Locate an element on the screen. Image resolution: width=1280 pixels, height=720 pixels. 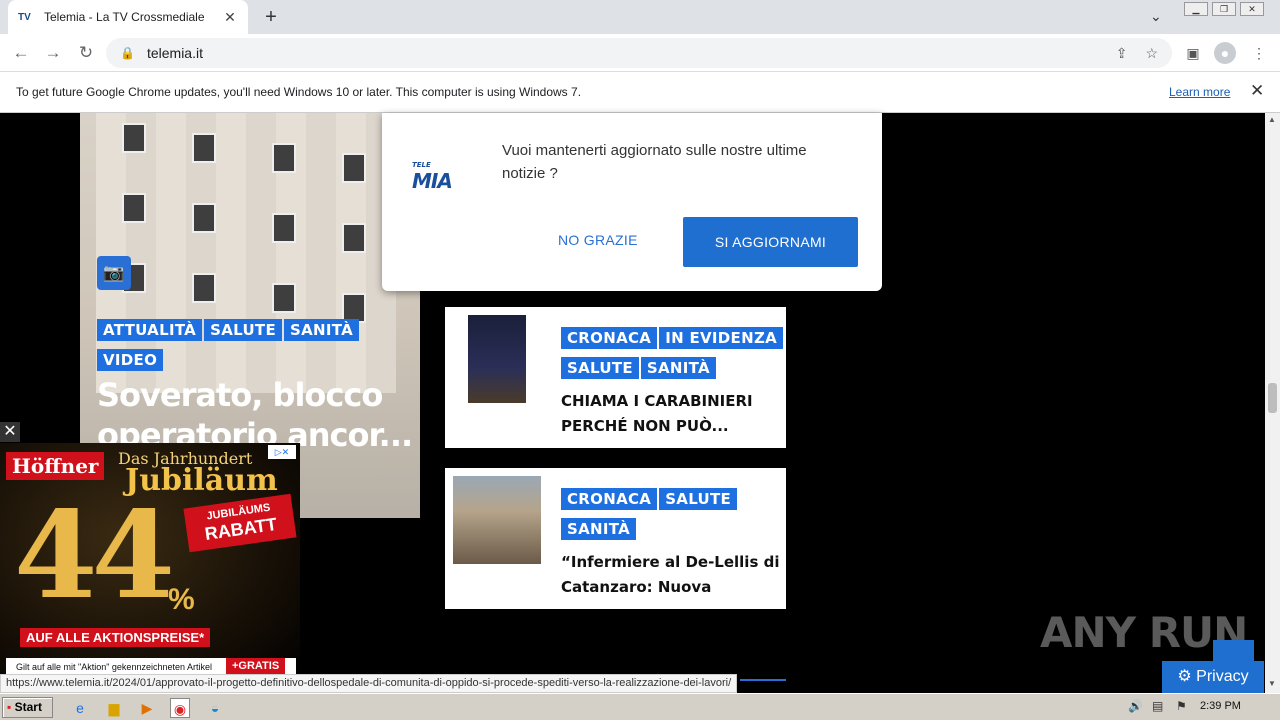
bookmark-star-icon: ☆ is located at coordinates (1151, 53).